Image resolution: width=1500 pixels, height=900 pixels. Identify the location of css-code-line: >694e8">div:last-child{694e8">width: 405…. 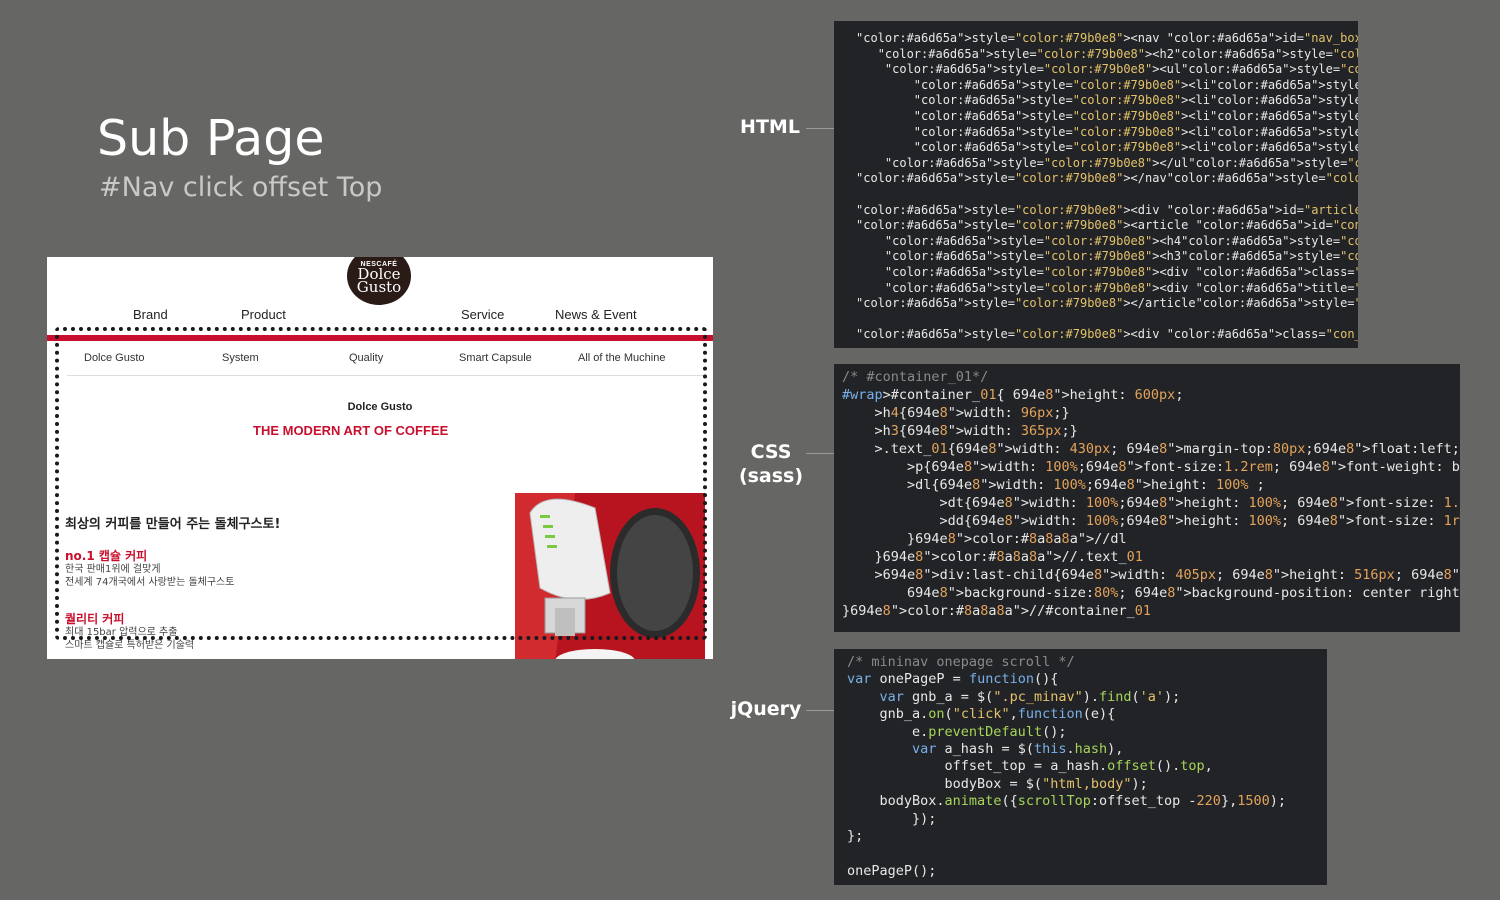
(1151, 575).